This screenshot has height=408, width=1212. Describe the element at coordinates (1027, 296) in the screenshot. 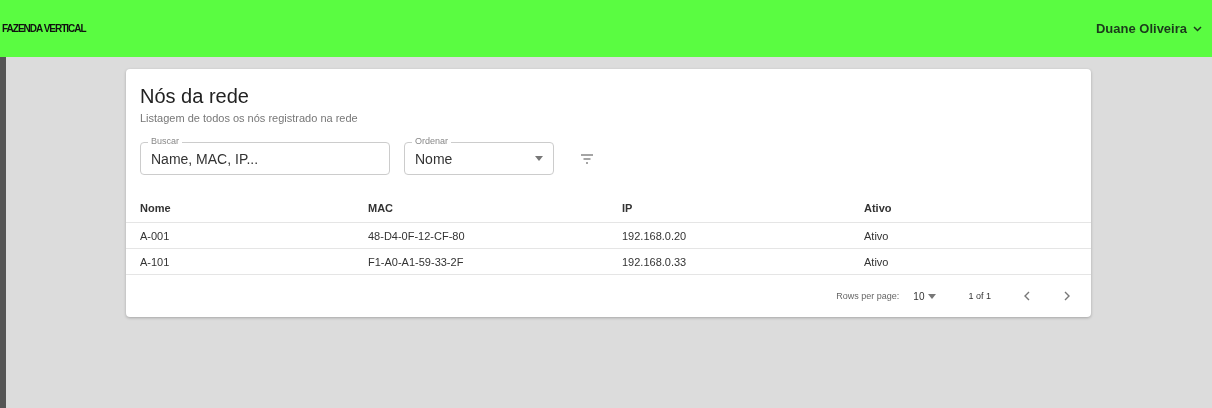

I see `chevron-left-icon` at that location.